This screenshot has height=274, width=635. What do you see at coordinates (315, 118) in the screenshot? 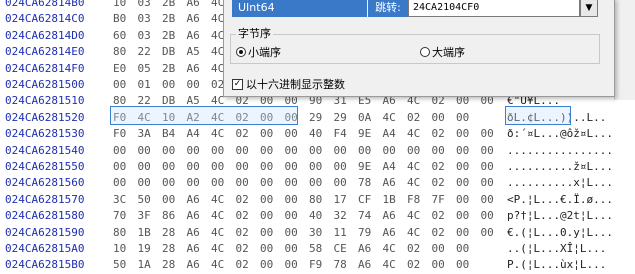
I see `hex-byte: 29` at bounding box center [315, 118].